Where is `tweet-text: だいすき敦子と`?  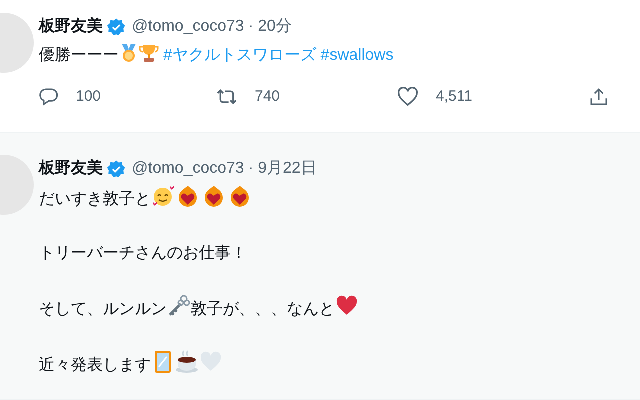
tweet-text: だいすき敦子と is located at coordinates (95, 199).